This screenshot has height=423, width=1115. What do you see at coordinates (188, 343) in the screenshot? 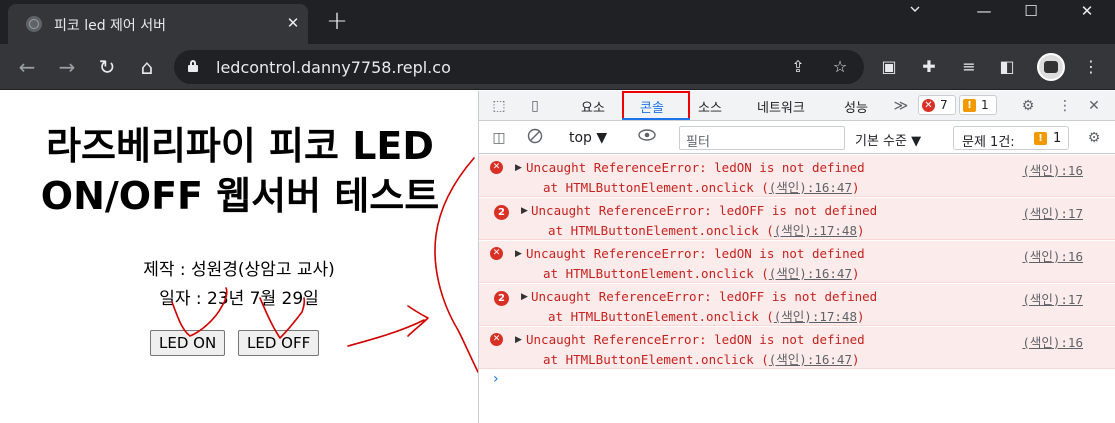
I see `led-on-button: LED ON` at bounding box center [188, 343].